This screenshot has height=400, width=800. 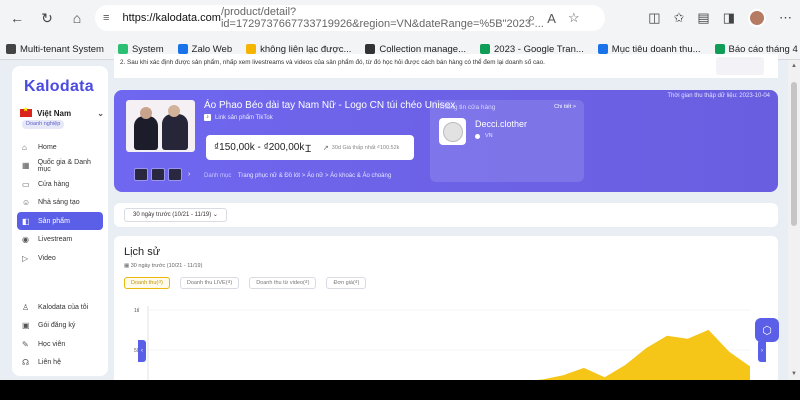 What do you see at coordinates (283, 283) in the screenshot?
I see `metric-tab: Doanh thu từ video(₫)` at bounding box center [283, 283].